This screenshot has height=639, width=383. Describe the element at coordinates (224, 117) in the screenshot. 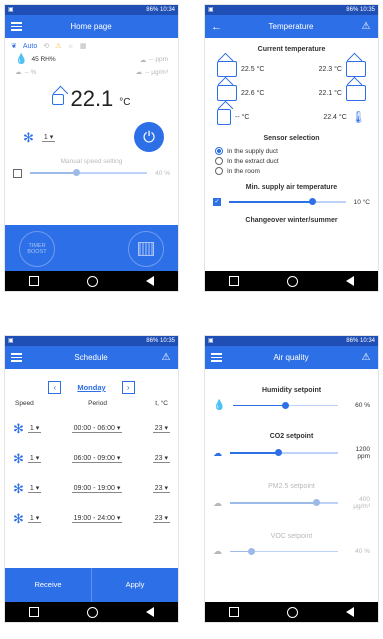

I see `room-sensor-icon` at that location.